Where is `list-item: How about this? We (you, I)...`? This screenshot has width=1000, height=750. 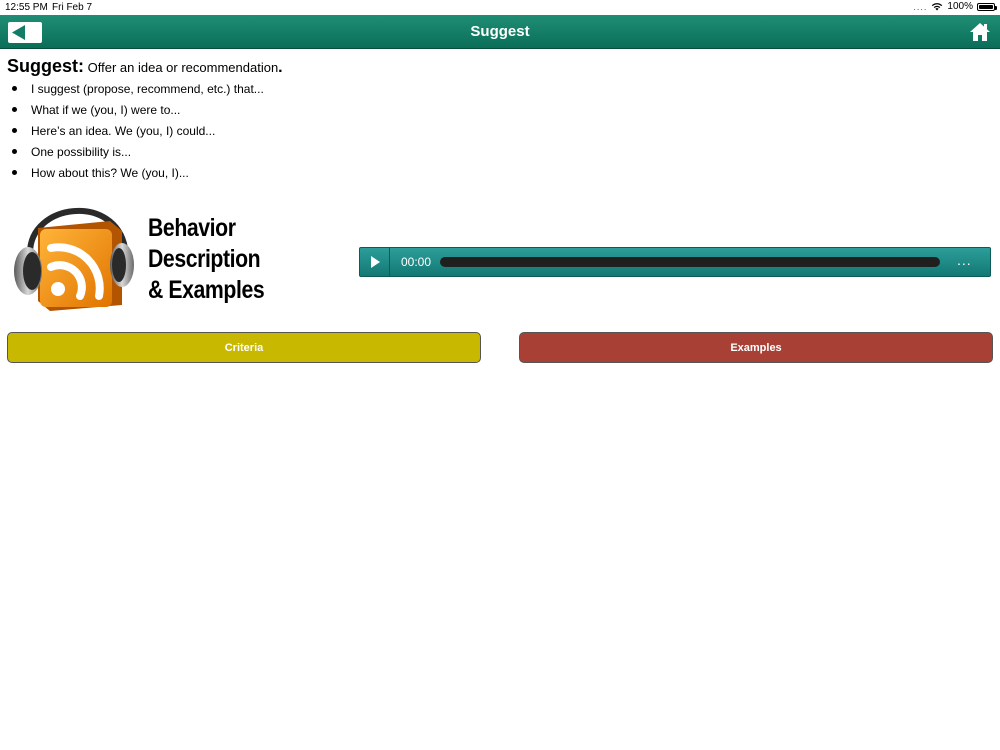
list-item: How about this? We (you, I)... is located at coordinates (138, 174).